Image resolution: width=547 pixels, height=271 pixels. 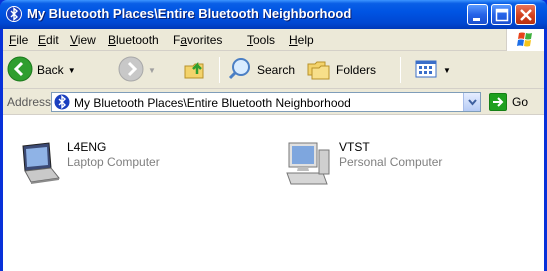 What do you see at coordinates (471, 102) in the screenshot?
I see `address-dropdown-button` at bounding box center [471, 102].